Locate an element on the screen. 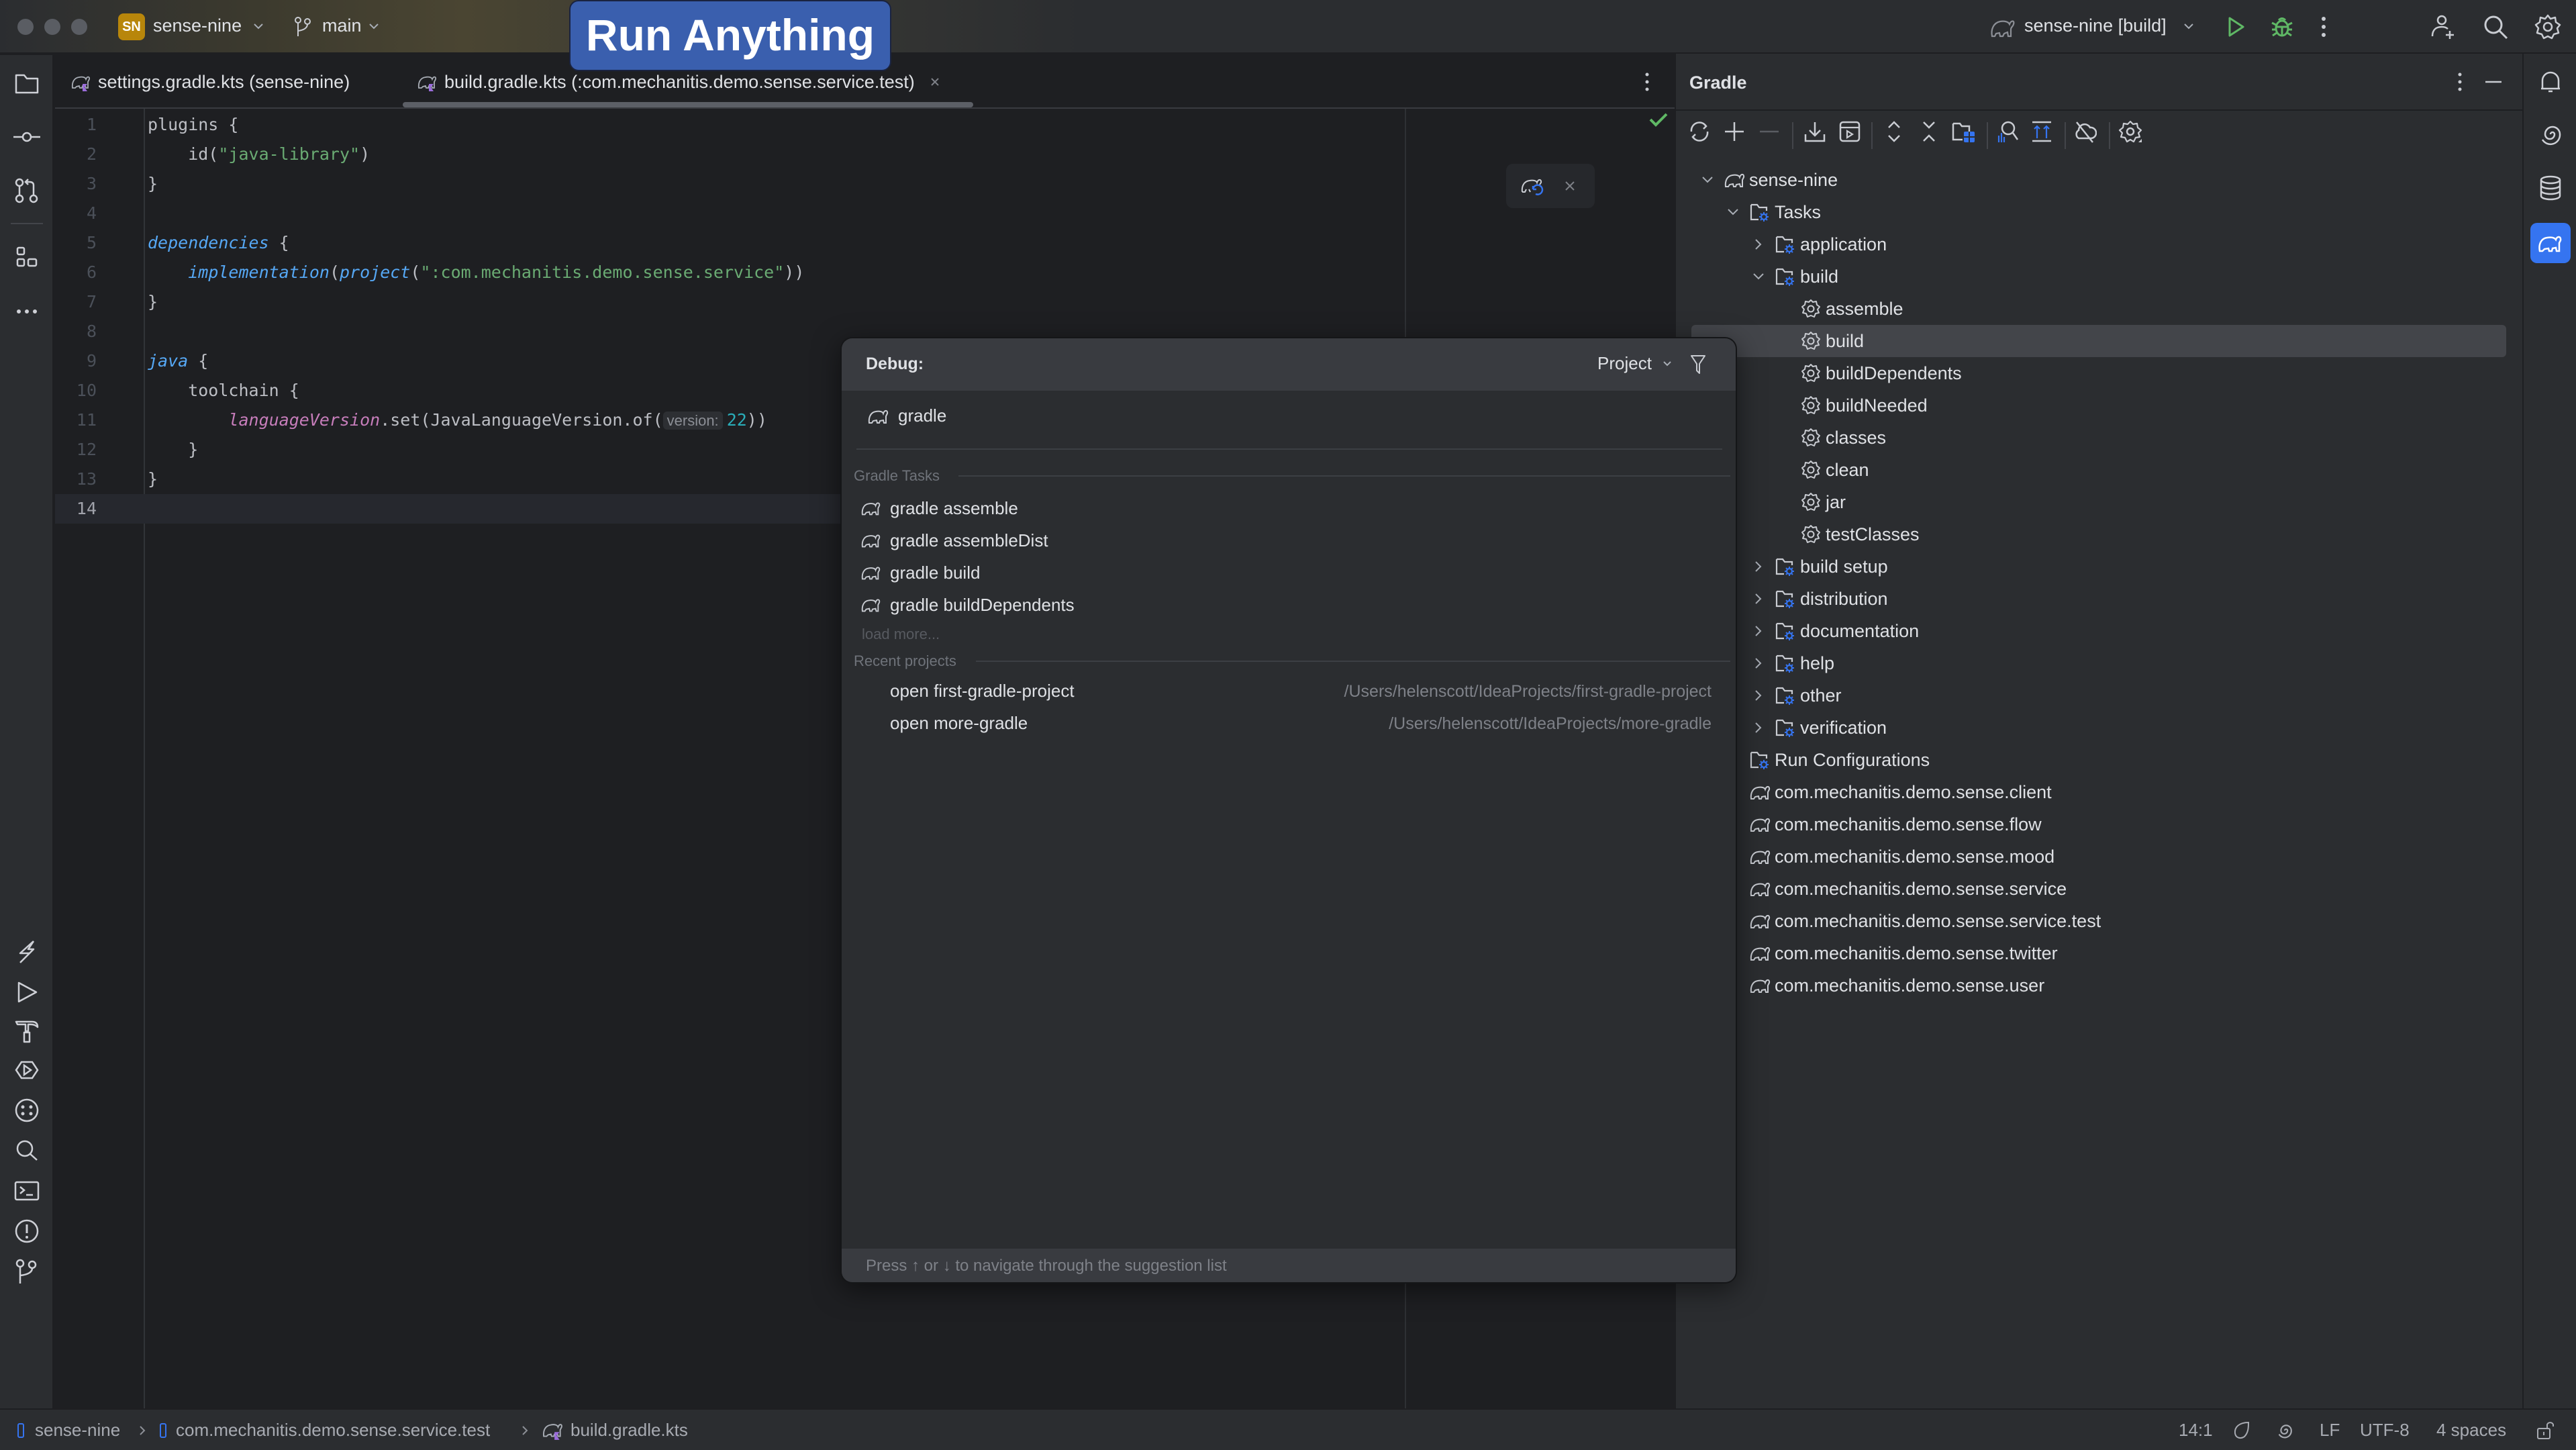 This screenshot has height=1450, width=2576. task-item: gradle buildDependents is located at coordinates (1289, 606).